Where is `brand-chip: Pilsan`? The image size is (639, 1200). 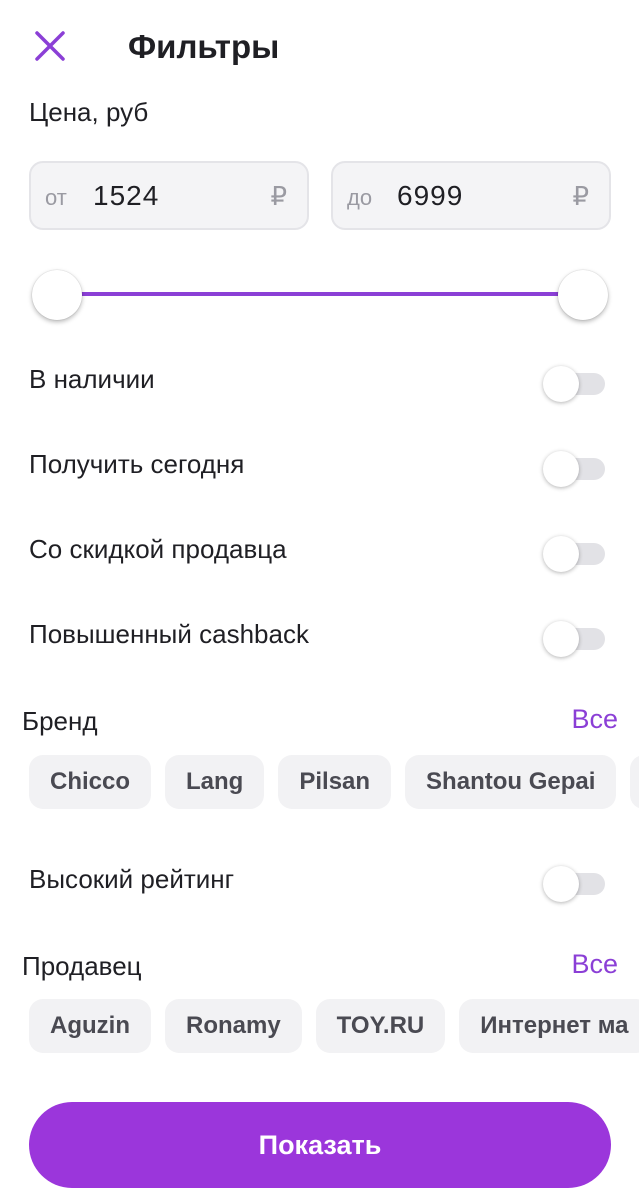
brand-chip: Pilsan is located at coordinates (335, 782).